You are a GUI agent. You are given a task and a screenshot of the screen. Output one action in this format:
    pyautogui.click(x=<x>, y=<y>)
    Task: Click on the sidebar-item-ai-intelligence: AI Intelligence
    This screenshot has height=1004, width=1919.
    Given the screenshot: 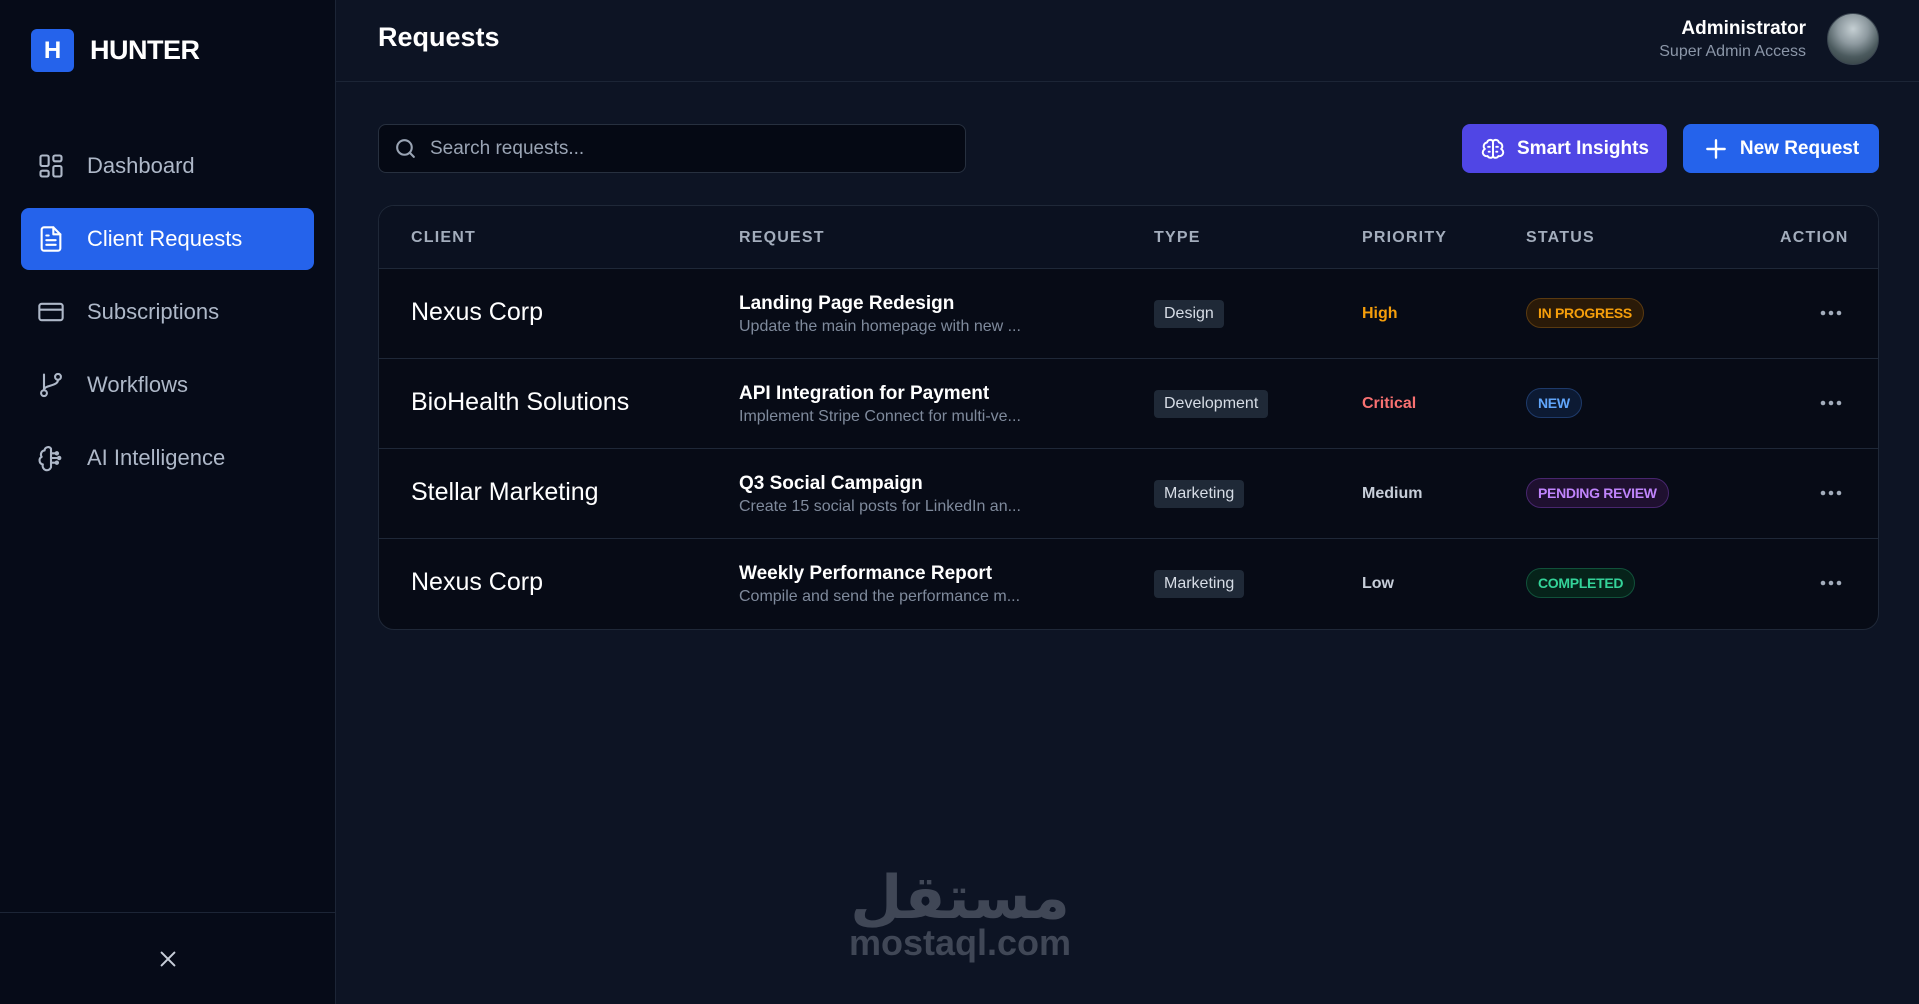 What is the action you would take?
    pyautogui.click(x=167, y=458)
    